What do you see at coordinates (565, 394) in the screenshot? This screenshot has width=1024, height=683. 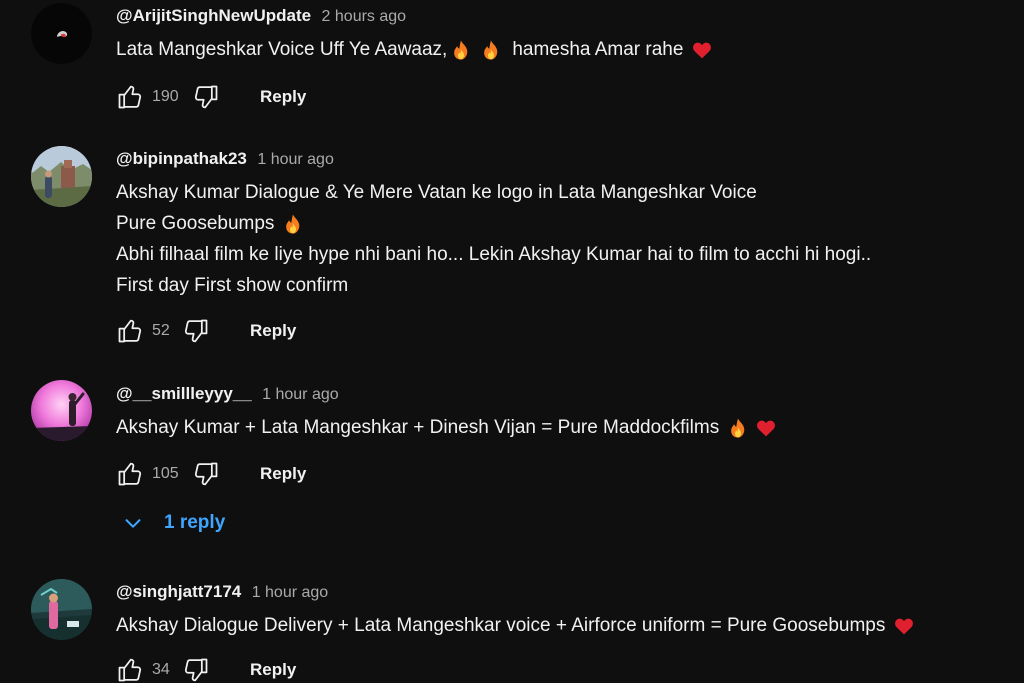 I see `comment-header: @__smillleyyy__ 1 hour ago` at bounding box center [565, 394].